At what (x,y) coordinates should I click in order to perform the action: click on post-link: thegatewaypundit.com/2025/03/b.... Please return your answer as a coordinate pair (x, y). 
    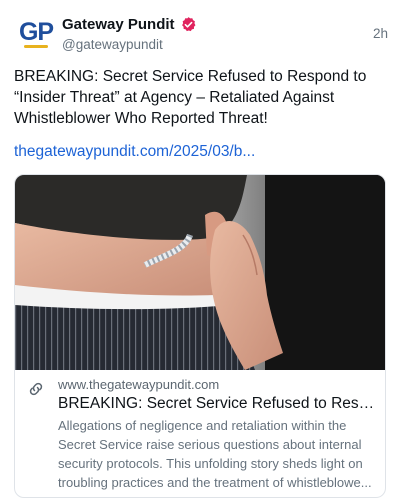
    Looking at the image, I should click on (134, 151).